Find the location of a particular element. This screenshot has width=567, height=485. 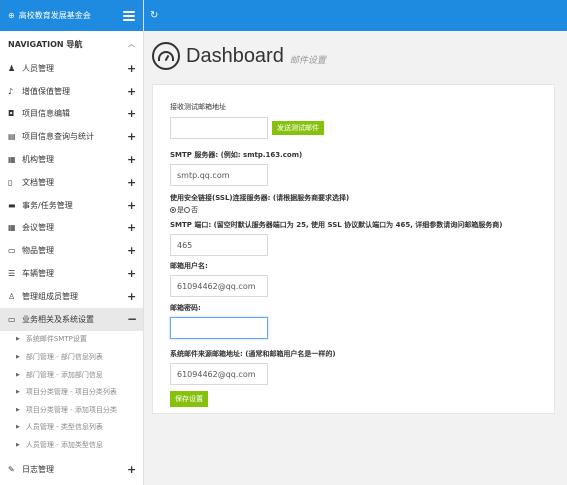

submenu-item-label: 部门管理 - 添加部门信息 is located at coordinates (64, 374).